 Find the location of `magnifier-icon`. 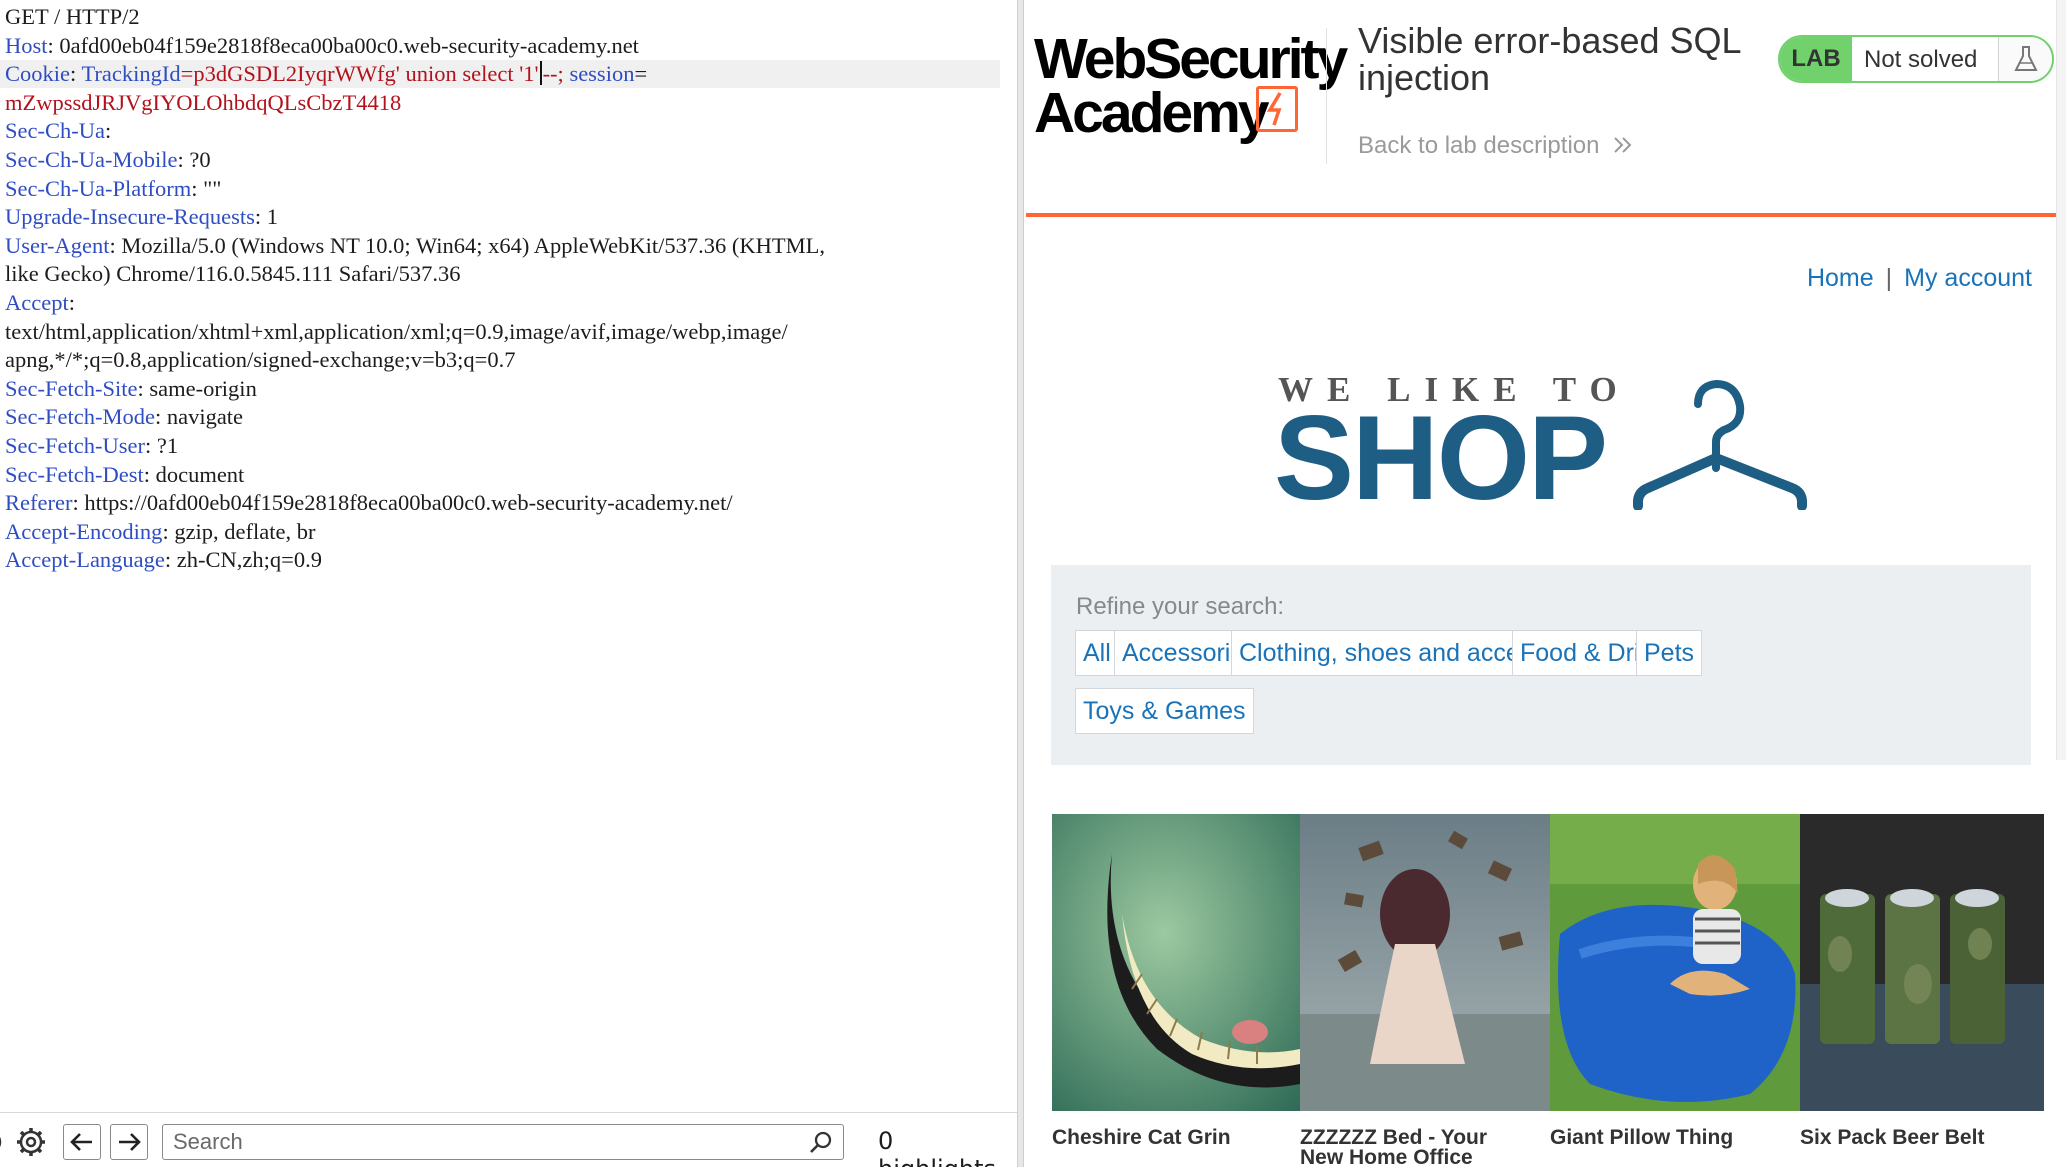

magnifier-icon is located at coordinates (821, 1143).